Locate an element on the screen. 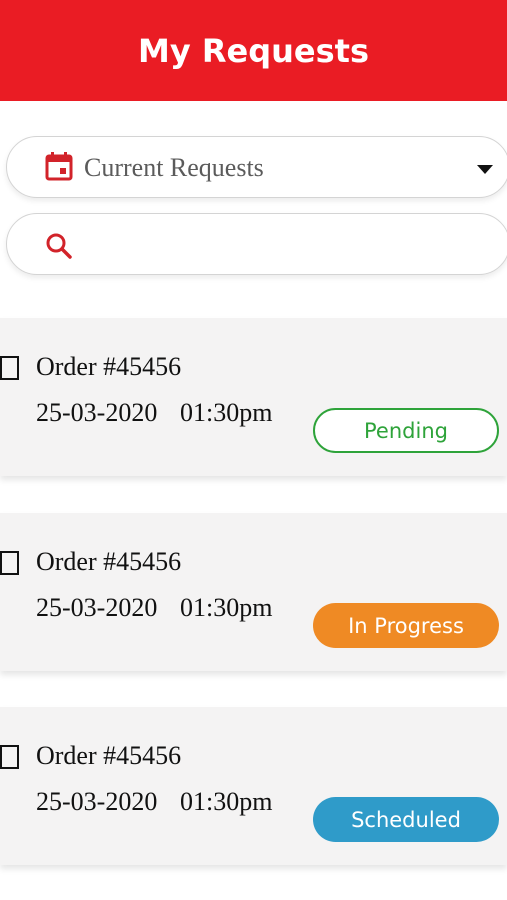 This screenshot has width=507, height=900. chevron-down-icon is located at coordinates (485, 169).